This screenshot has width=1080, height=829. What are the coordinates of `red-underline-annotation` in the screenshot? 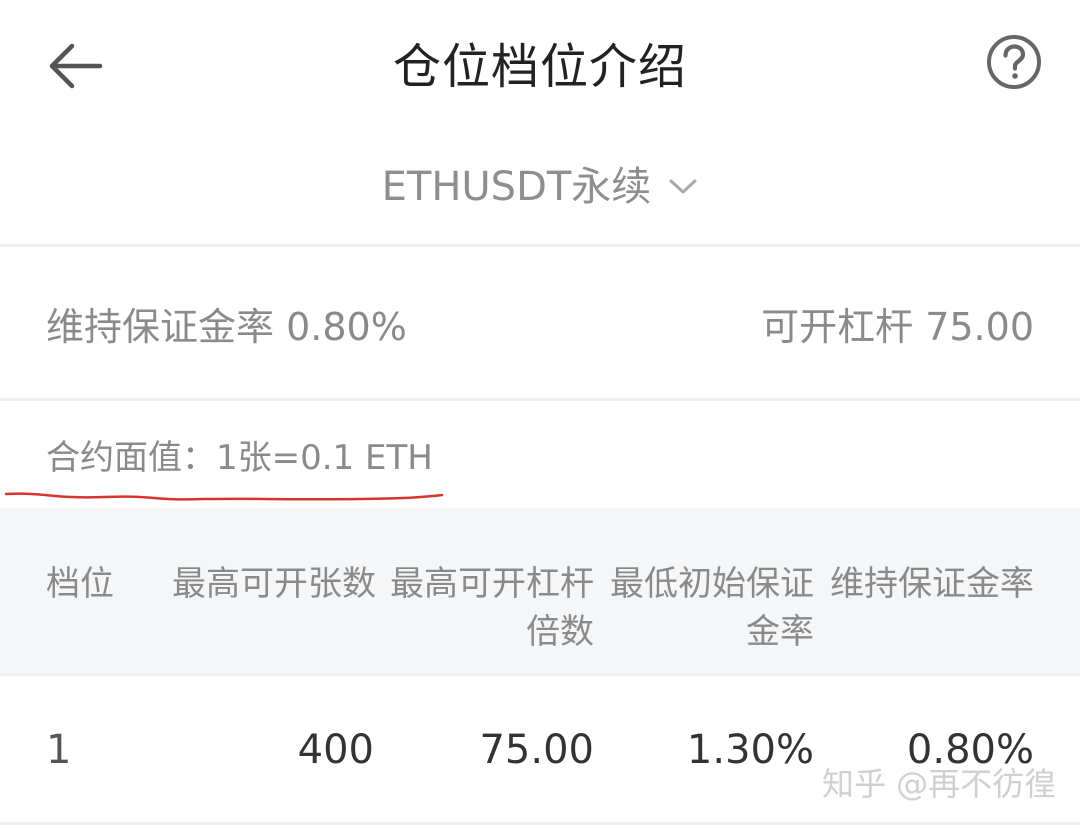 It's located at (224, 496).